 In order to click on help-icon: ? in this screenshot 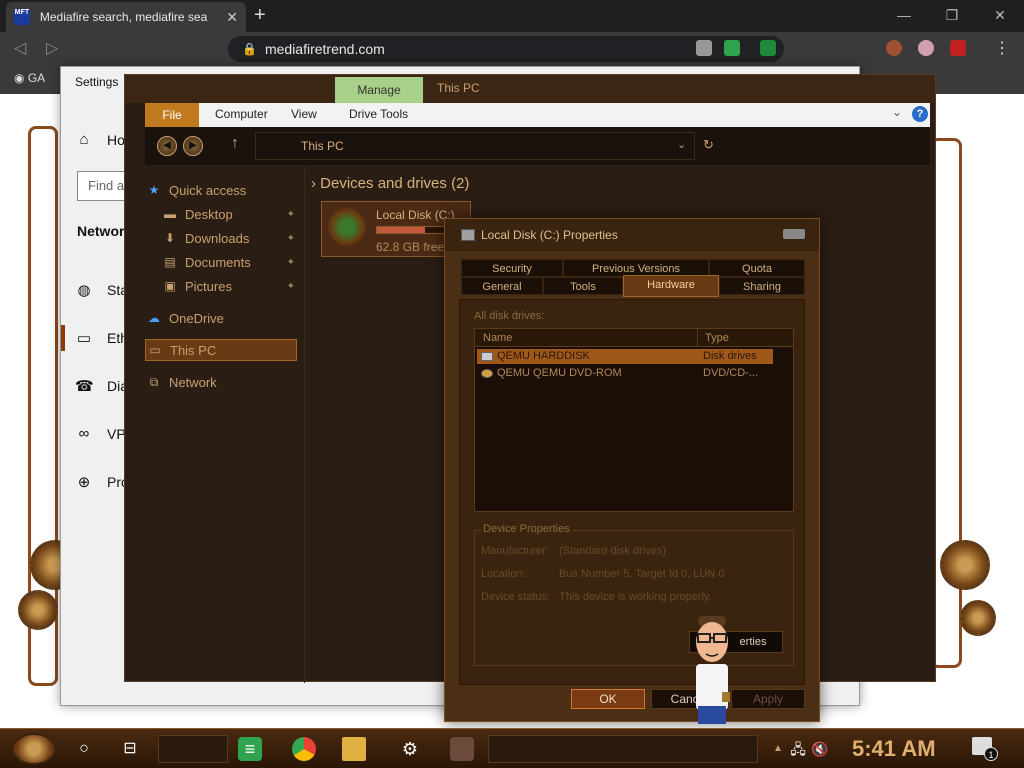, I will do `click(920, 114)`.